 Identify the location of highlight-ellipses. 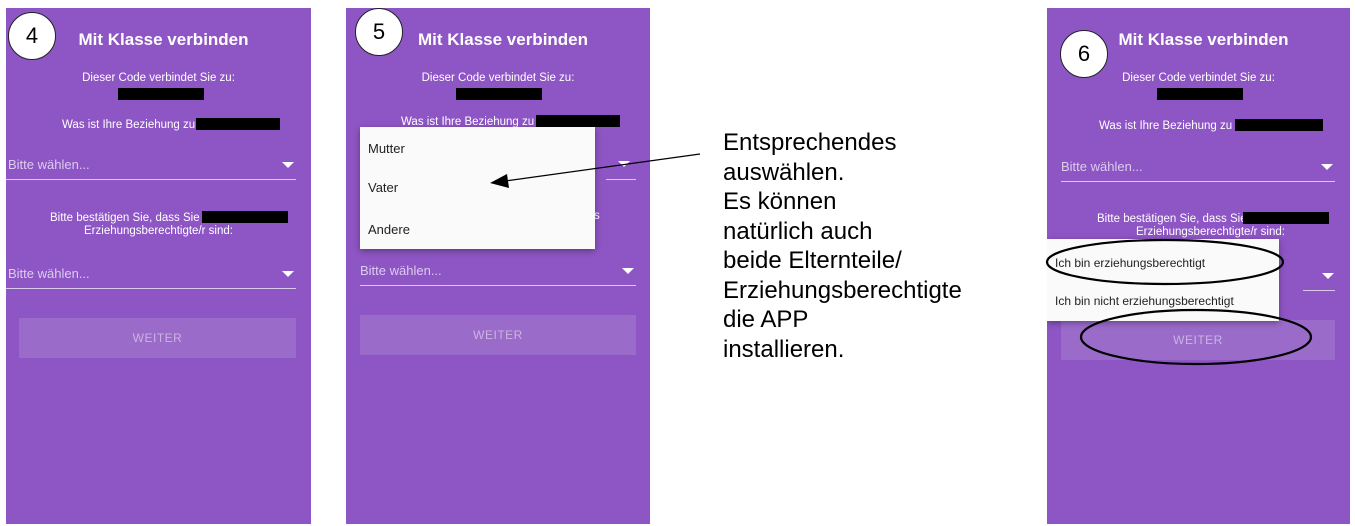
(1179, 302).